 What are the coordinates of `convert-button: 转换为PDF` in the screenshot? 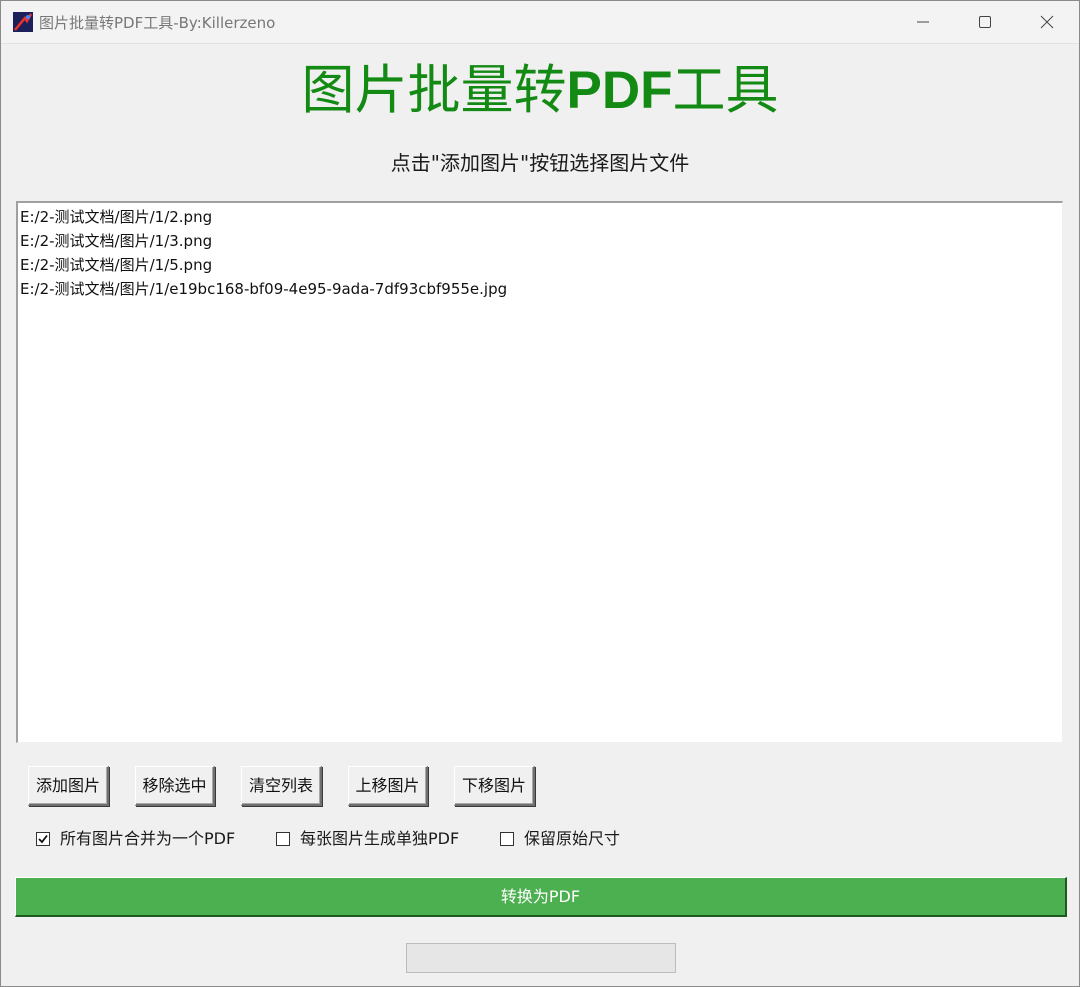 It's located at (541, 897).